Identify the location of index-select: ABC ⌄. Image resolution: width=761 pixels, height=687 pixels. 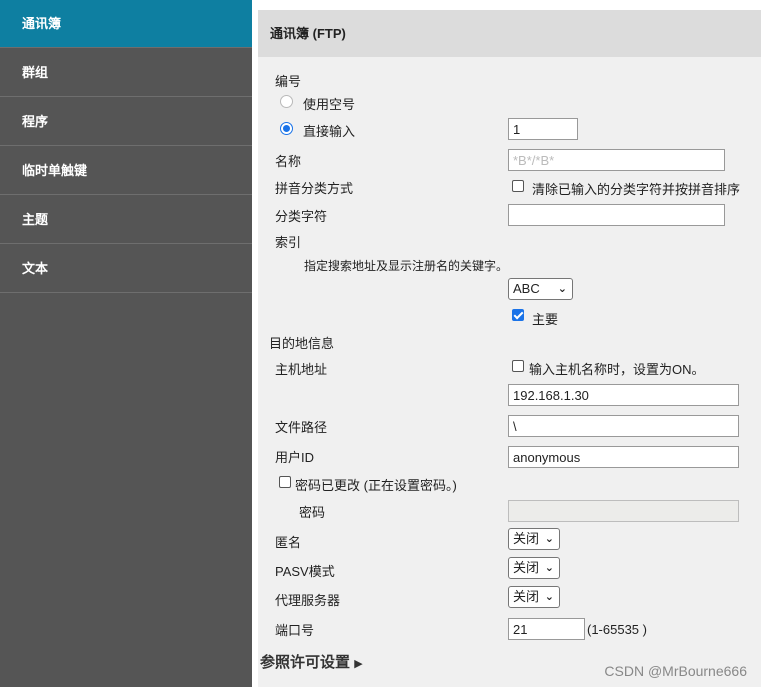
(540, 289).